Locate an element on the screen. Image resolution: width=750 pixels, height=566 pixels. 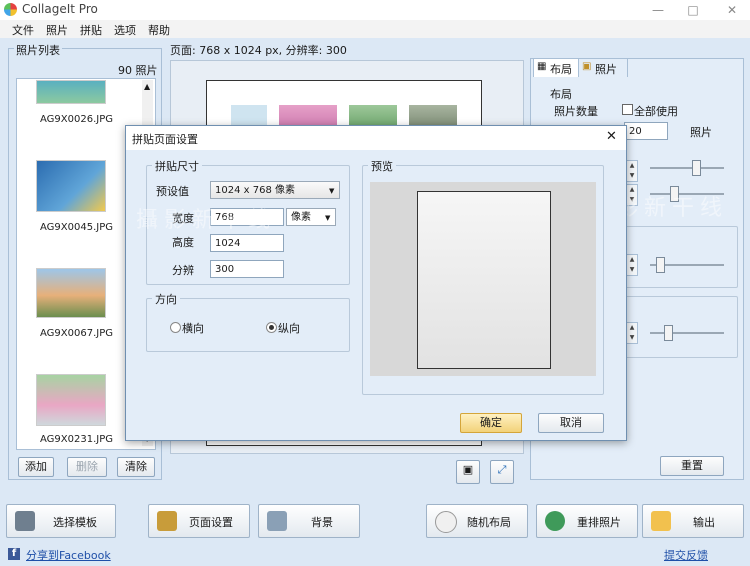
landscape-label: 横向 is located at coordinates (193, 328).